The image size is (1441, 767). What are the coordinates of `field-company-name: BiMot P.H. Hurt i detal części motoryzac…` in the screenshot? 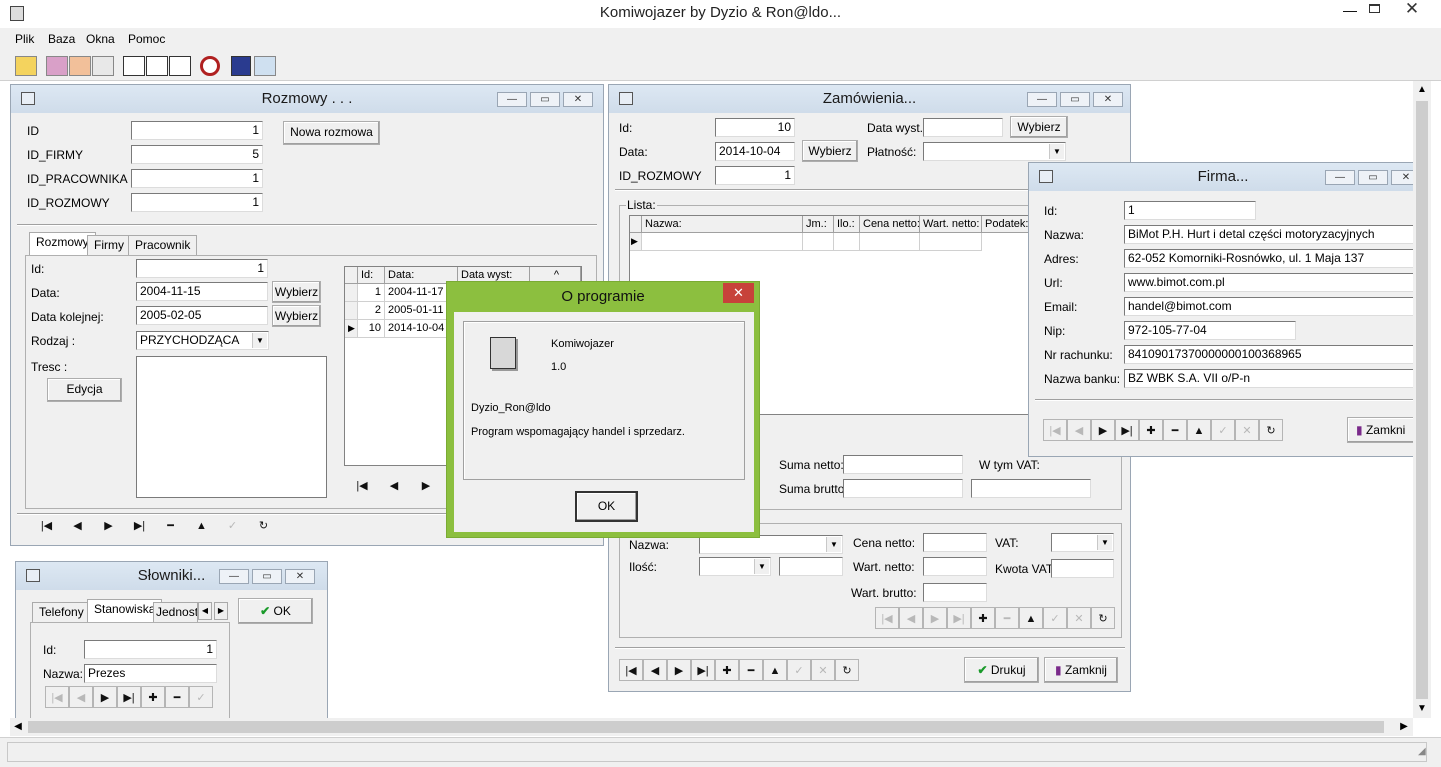 It's located at (1271, 234).